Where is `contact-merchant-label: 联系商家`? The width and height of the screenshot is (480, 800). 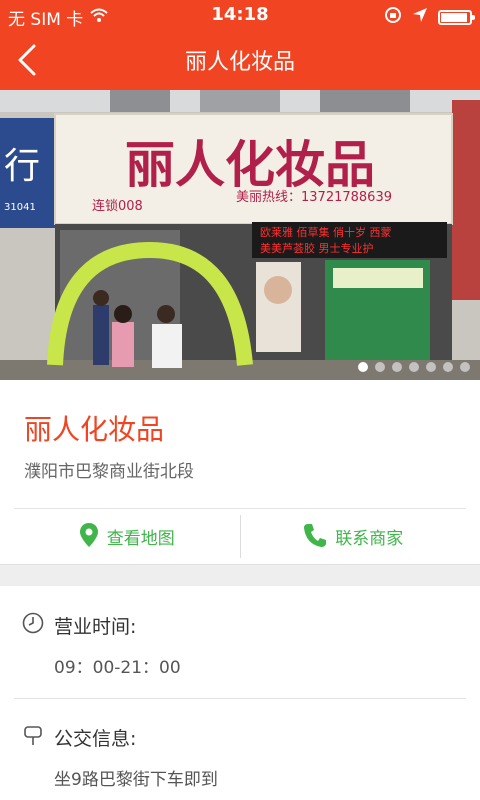 contact-merchant-label: 联系商家 is located at coordinates (369, 539).